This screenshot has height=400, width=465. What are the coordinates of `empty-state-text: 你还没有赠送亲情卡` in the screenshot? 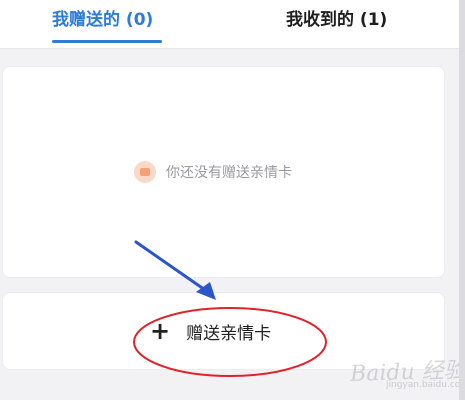 It's located at (229, 173).